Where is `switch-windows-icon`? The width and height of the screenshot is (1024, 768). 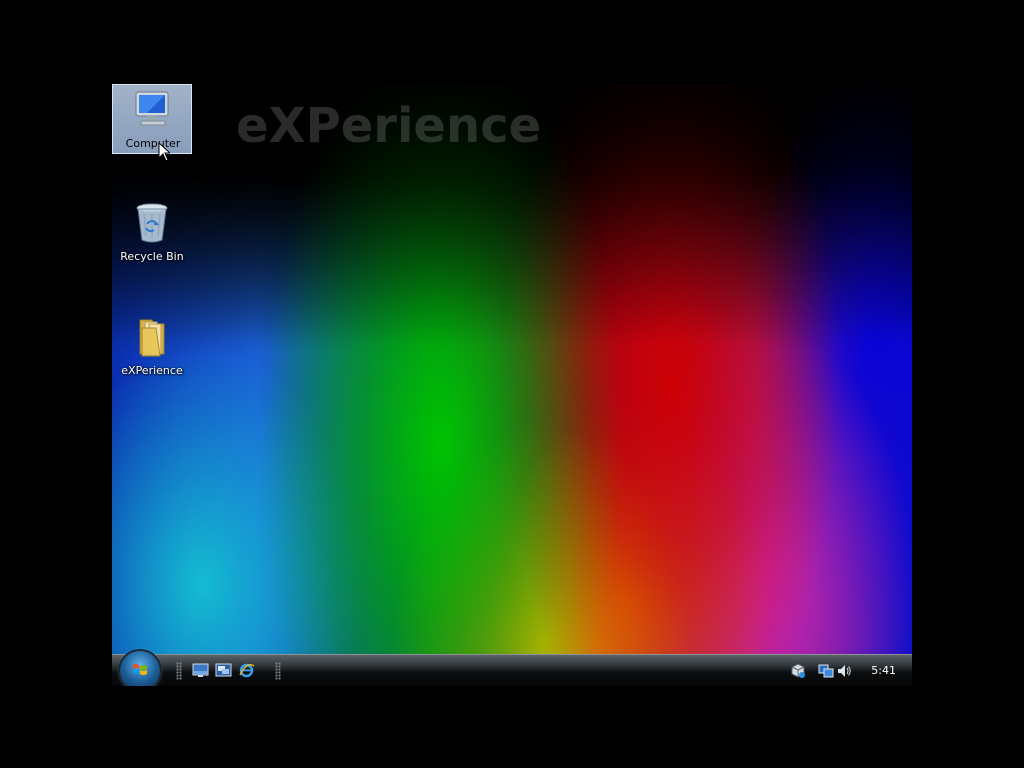 switch-windows-icon is located at coordinates (223, 670).